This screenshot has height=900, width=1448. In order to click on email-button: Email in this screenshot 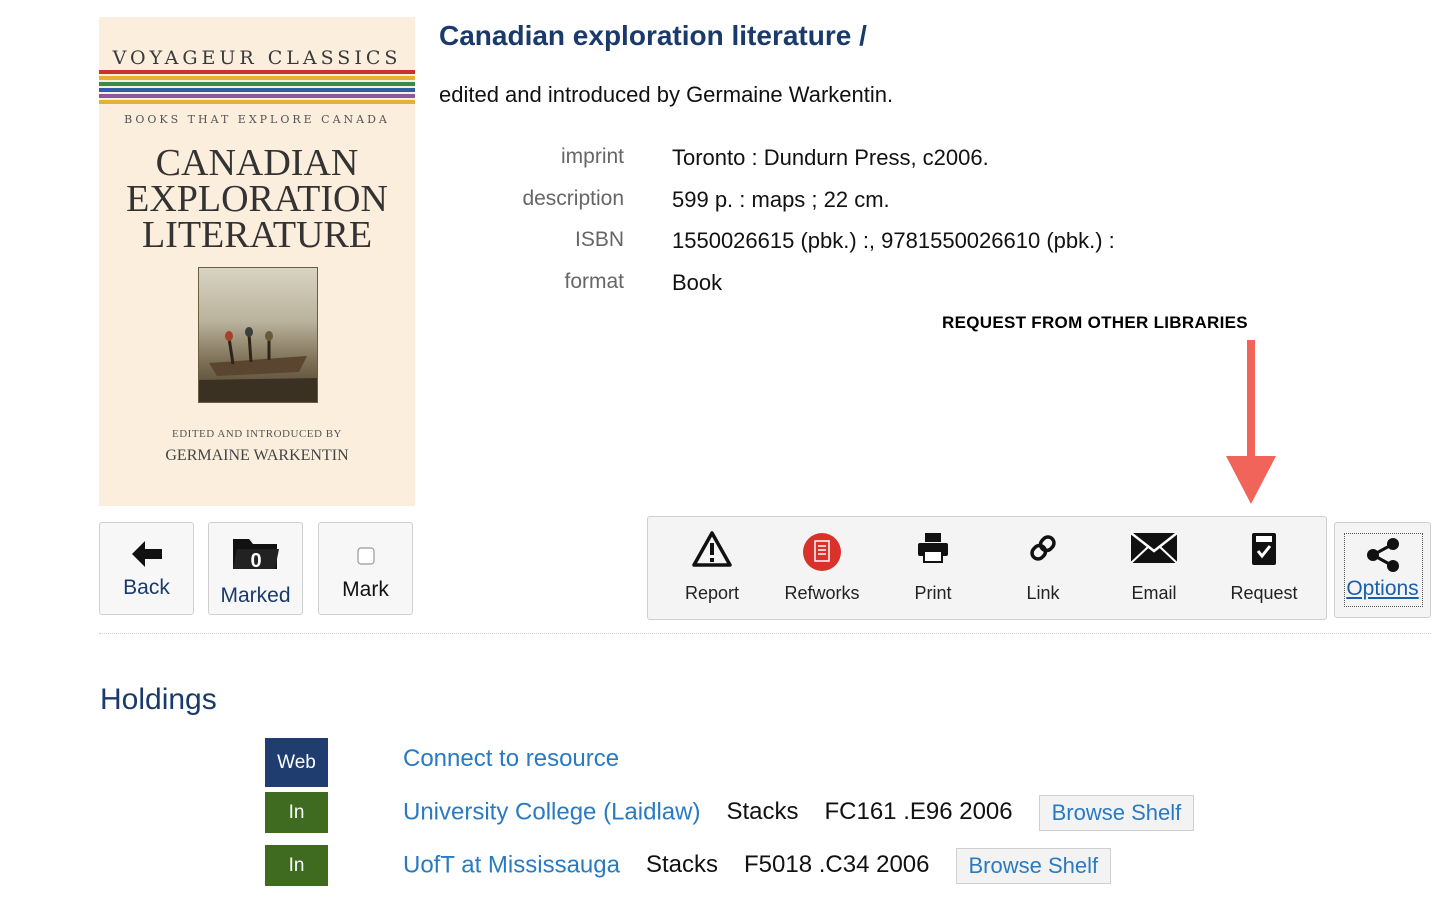, I will do `click(1154, 568)`.